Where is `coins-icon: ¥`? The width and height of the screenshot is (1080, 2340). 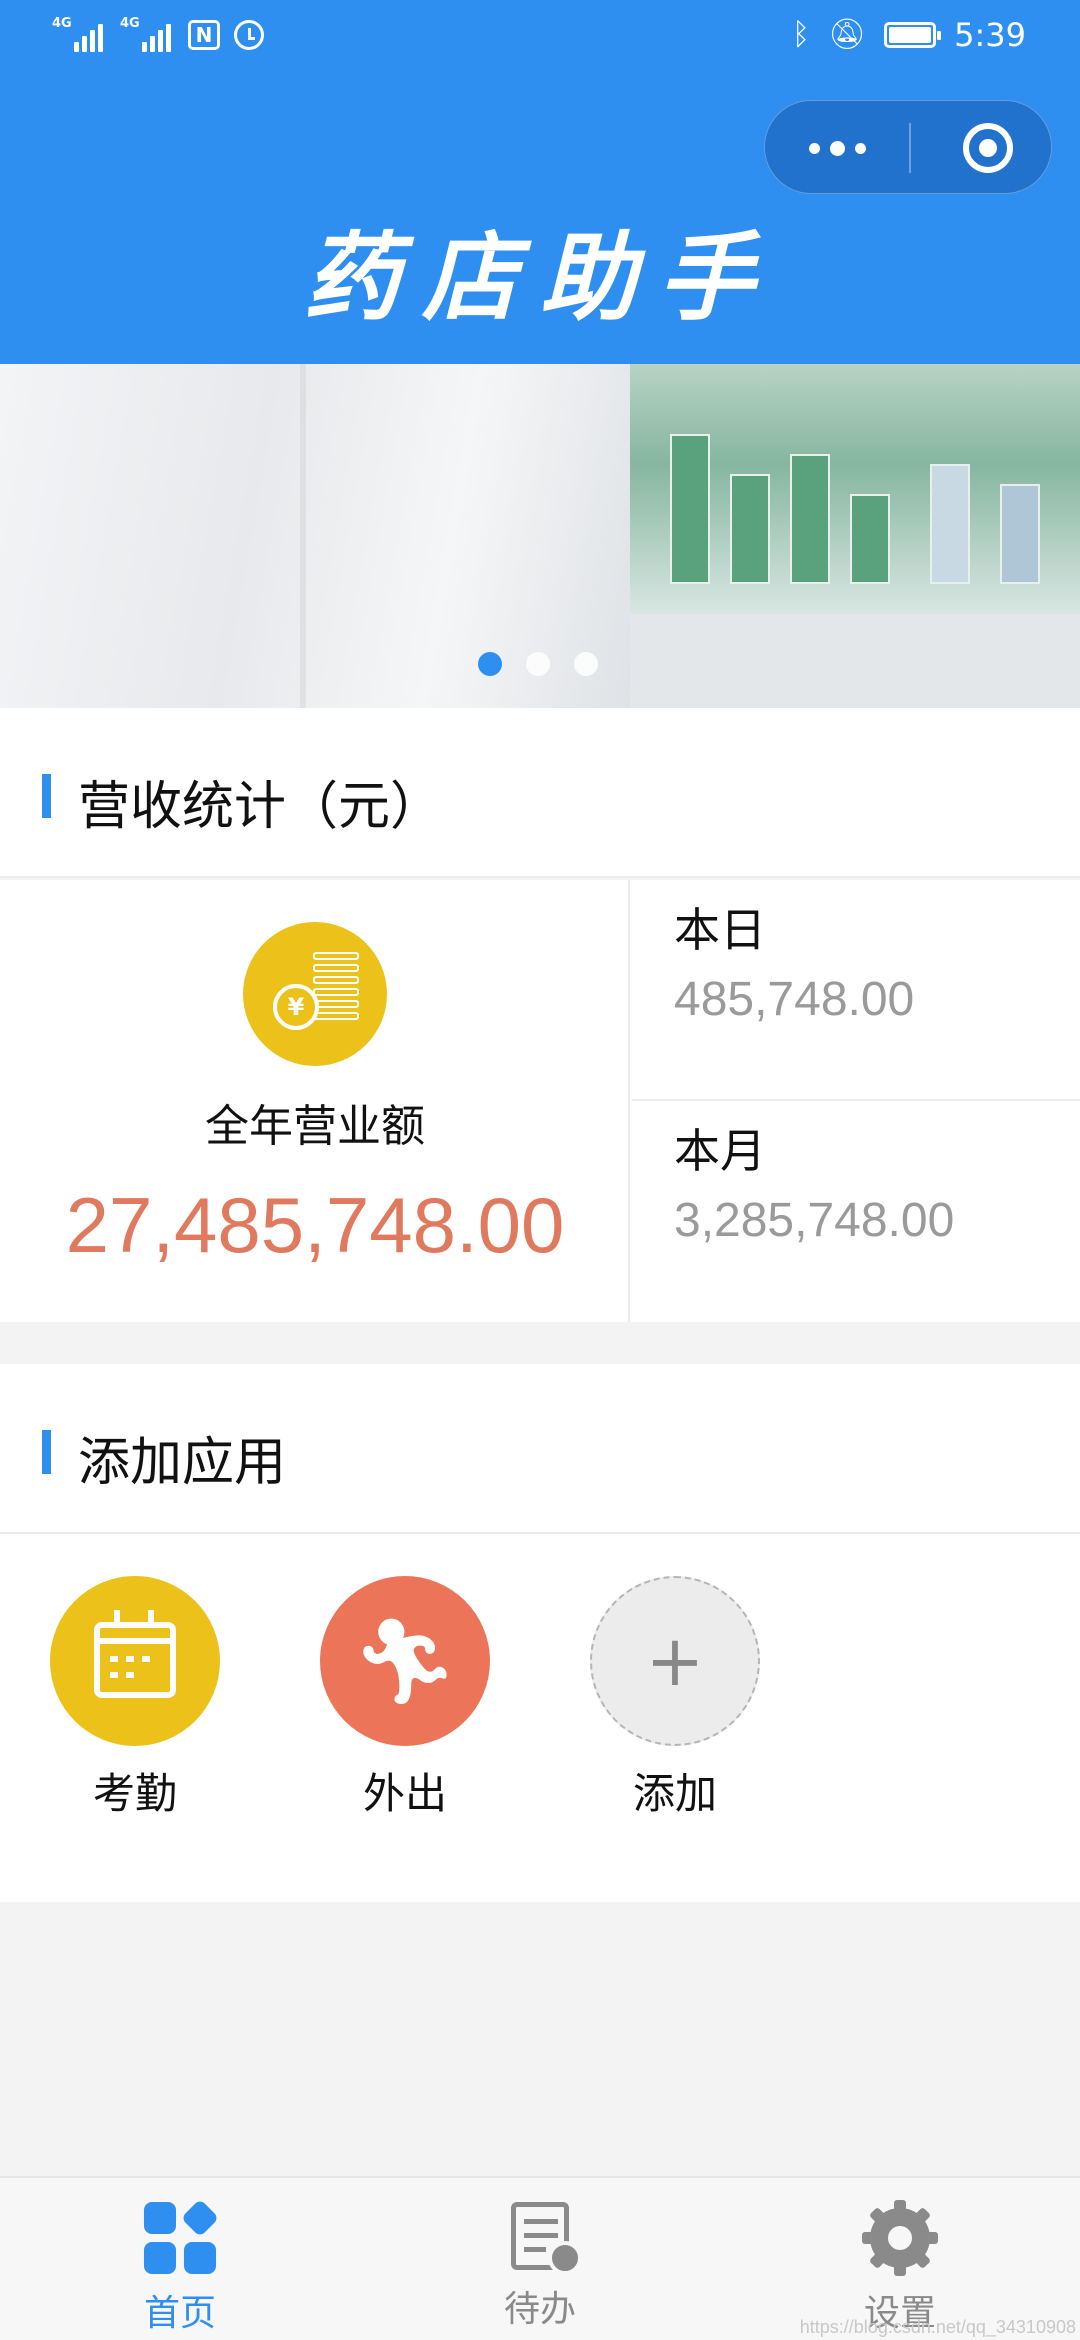 coins-icon: ¥ is located at coordinates (315, 994).